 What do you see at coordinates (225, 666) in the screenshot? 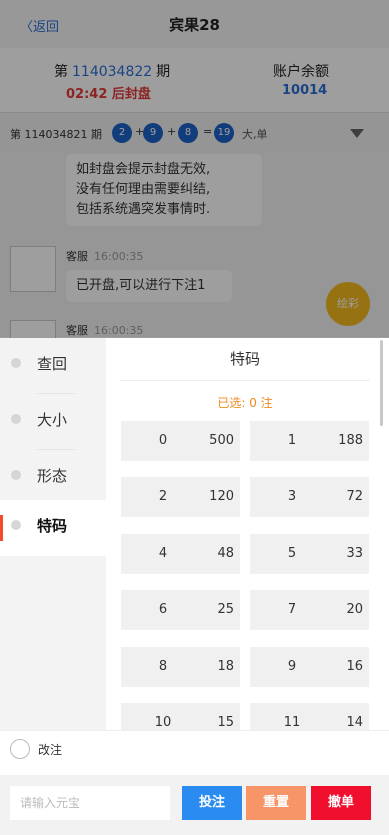
I see `option-odds: 18` at bounding box center [225, 666].